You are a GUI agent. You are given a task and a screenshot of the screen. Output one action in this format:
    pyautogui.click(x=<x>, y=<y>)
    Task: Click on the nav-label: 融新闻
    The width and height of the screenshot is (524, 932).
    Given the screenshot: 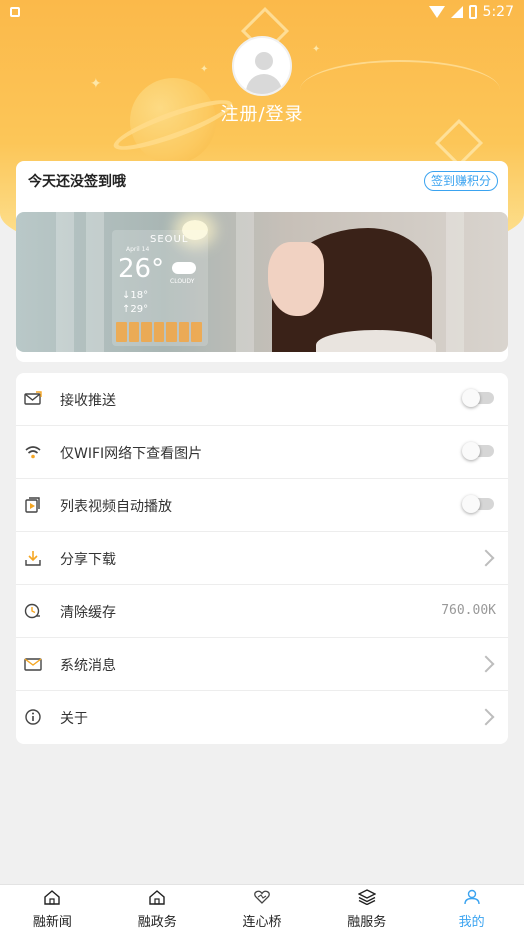 What is the action you would take?
    pyautogui.click(x=52, y=922)
    